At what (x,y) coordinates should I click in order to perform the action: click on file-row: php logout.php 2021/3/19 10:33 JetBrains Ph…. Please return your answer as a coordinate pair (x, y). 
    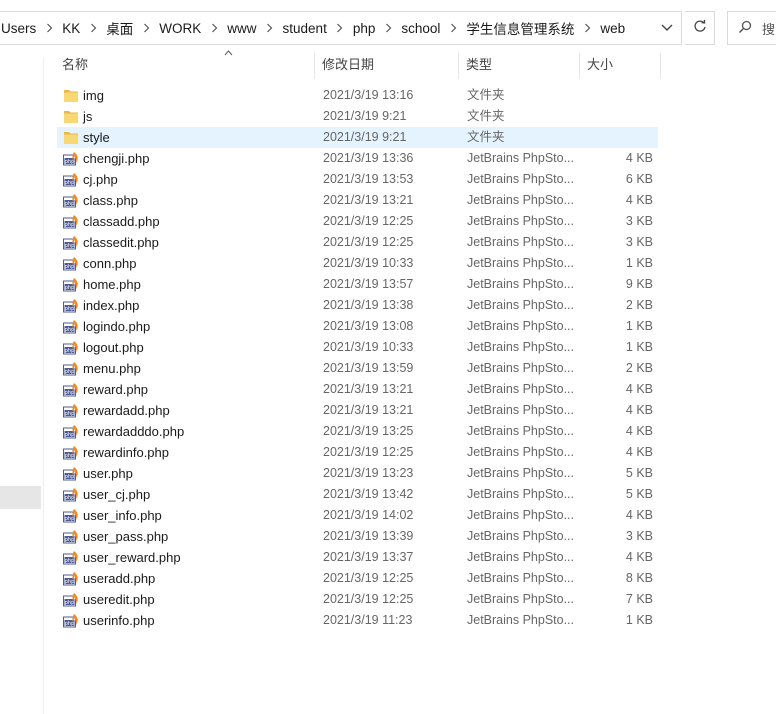
    Looking at the image, I should click on (357, 347).